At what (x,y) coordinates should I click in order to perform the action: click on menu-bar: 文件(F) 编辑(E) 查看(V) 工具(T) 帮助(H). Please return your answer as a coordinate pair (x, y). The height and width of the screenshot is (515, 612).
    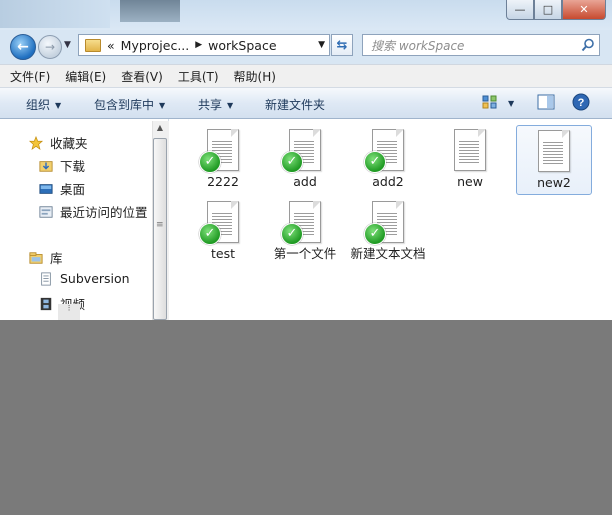
    Looking at the image, I should click on (306, 76).